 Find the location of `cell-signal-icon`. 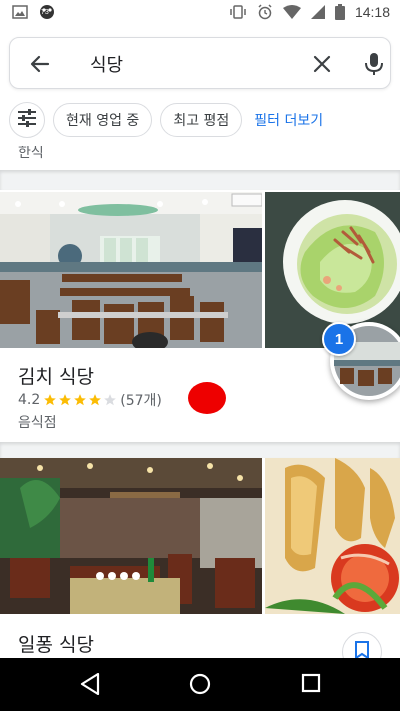

cell-signal-icon is located at coordinates (317, 12).